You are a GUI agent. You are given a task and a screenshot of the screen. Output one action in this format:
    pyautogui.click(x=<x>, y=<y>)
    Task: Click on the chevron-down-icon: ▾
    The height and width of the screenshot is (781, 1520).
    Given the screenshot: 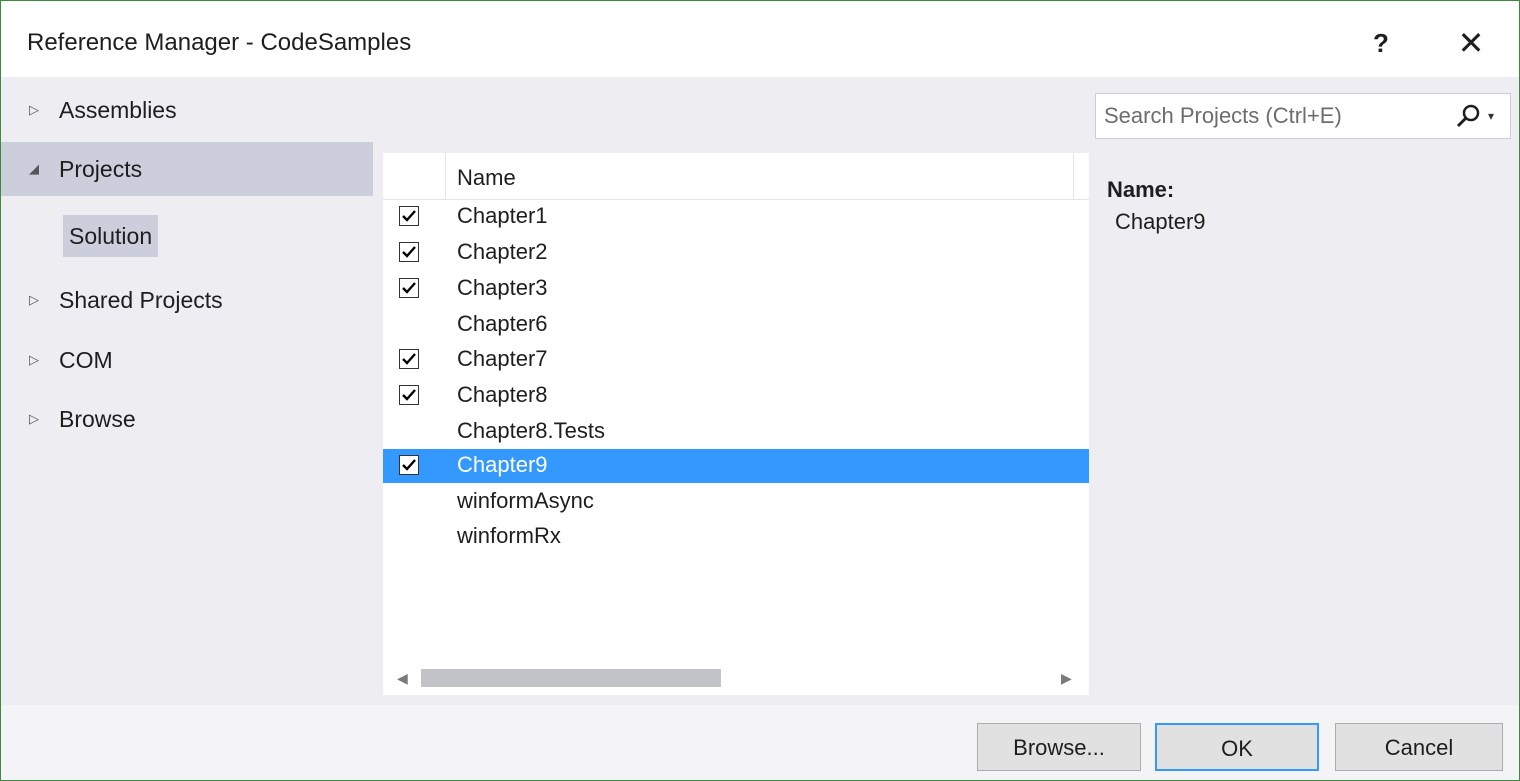 What is the action you would take?
    pyautogui.click(x=1496, y=116)
    